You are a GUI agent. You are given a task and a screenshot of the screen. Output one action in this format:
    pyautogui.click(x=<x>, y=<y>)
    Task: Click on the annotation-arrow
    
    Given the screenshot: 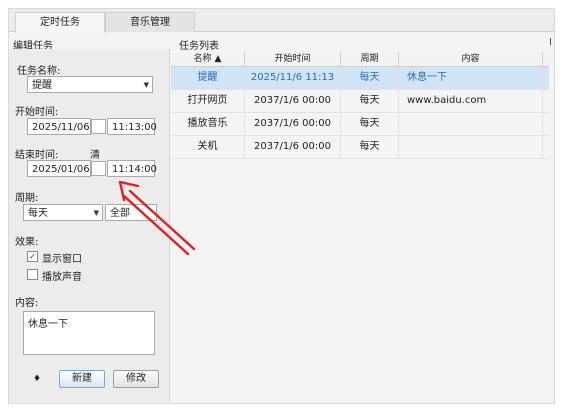 What is the action you would take?
    pyautogui.click(x=157, y=218)
    